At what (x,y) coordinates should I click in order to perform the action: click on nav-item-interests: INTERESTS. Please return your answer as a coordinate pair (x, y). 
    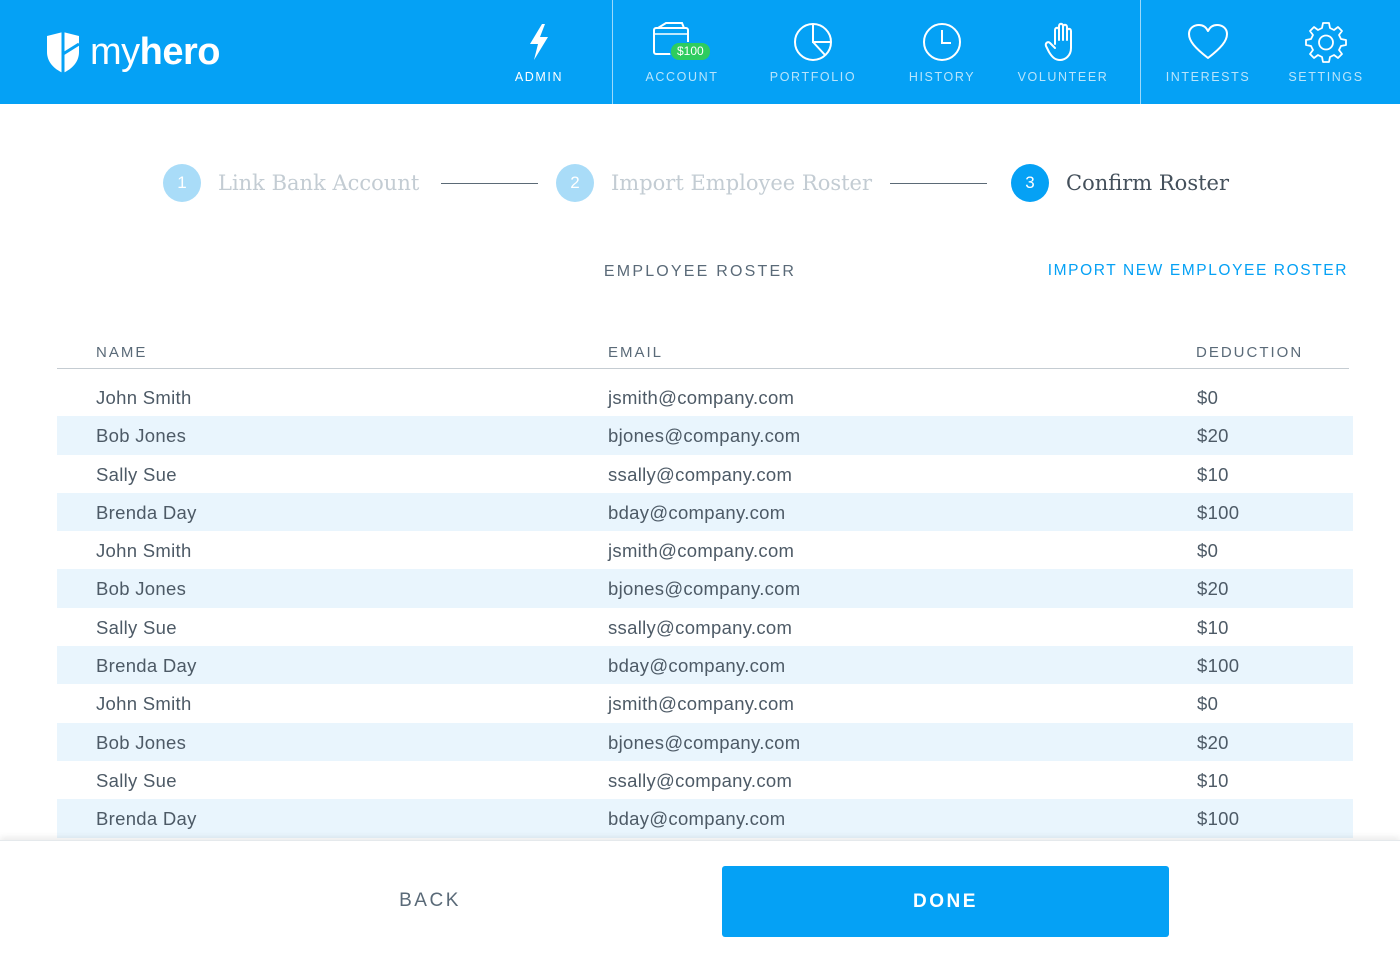
    Looking at the image, I should click on (1208, 52).